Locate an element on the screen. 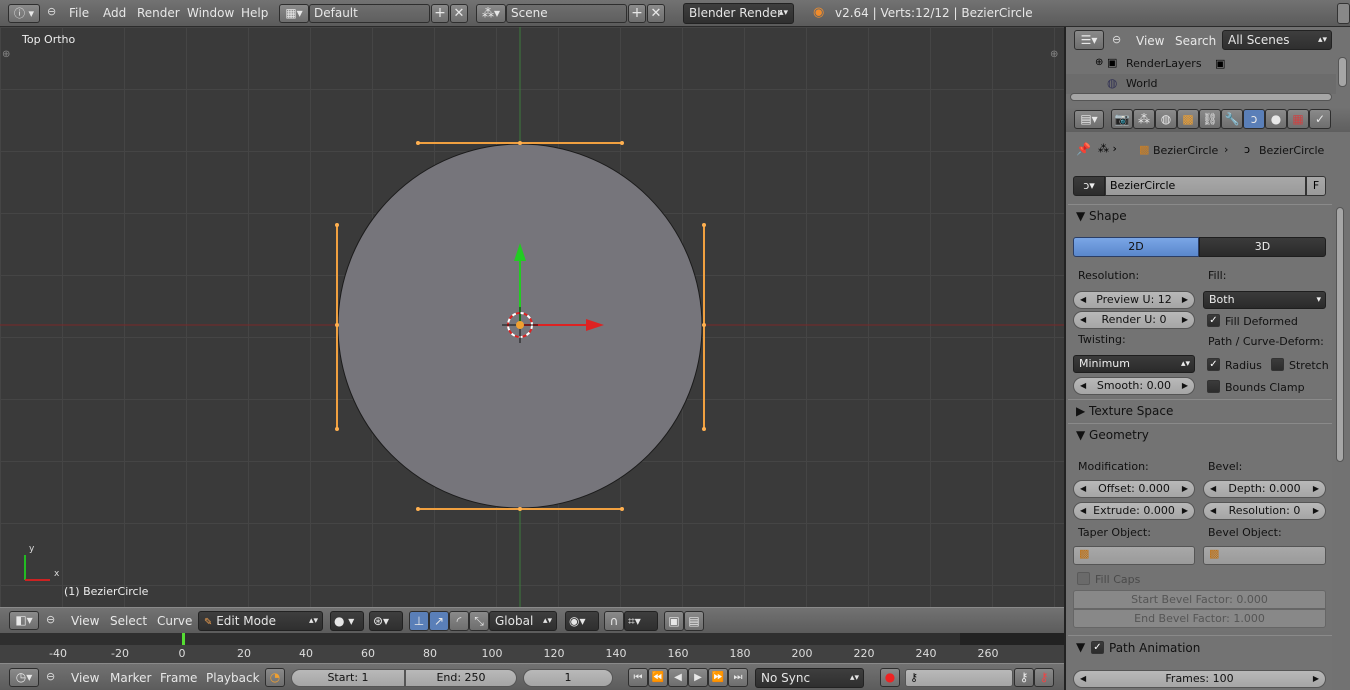 Image resolution: width=1350 pixels, height=690 pixels. screen-layout-icon-button: ▦▾ is located at coordinates (294, 13).